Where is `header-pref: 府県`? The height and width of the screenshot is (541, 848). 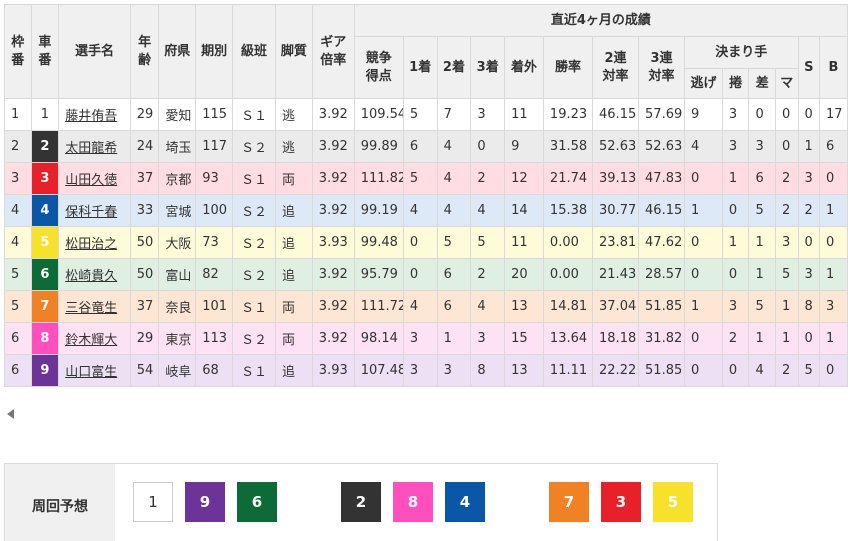 header-pref: 府県 is located at coordinates (177, 51).